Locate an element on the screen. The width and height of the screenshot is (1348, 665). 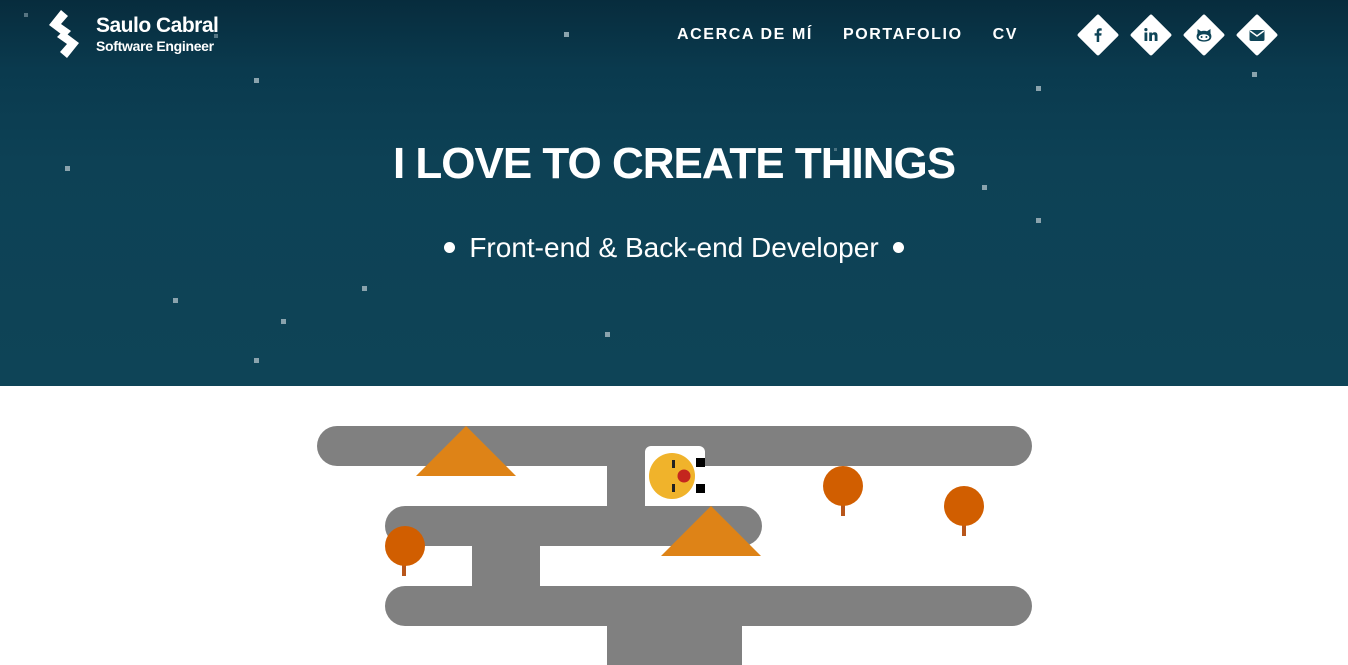
facebook-icon is located at coordinates (1098, 35).